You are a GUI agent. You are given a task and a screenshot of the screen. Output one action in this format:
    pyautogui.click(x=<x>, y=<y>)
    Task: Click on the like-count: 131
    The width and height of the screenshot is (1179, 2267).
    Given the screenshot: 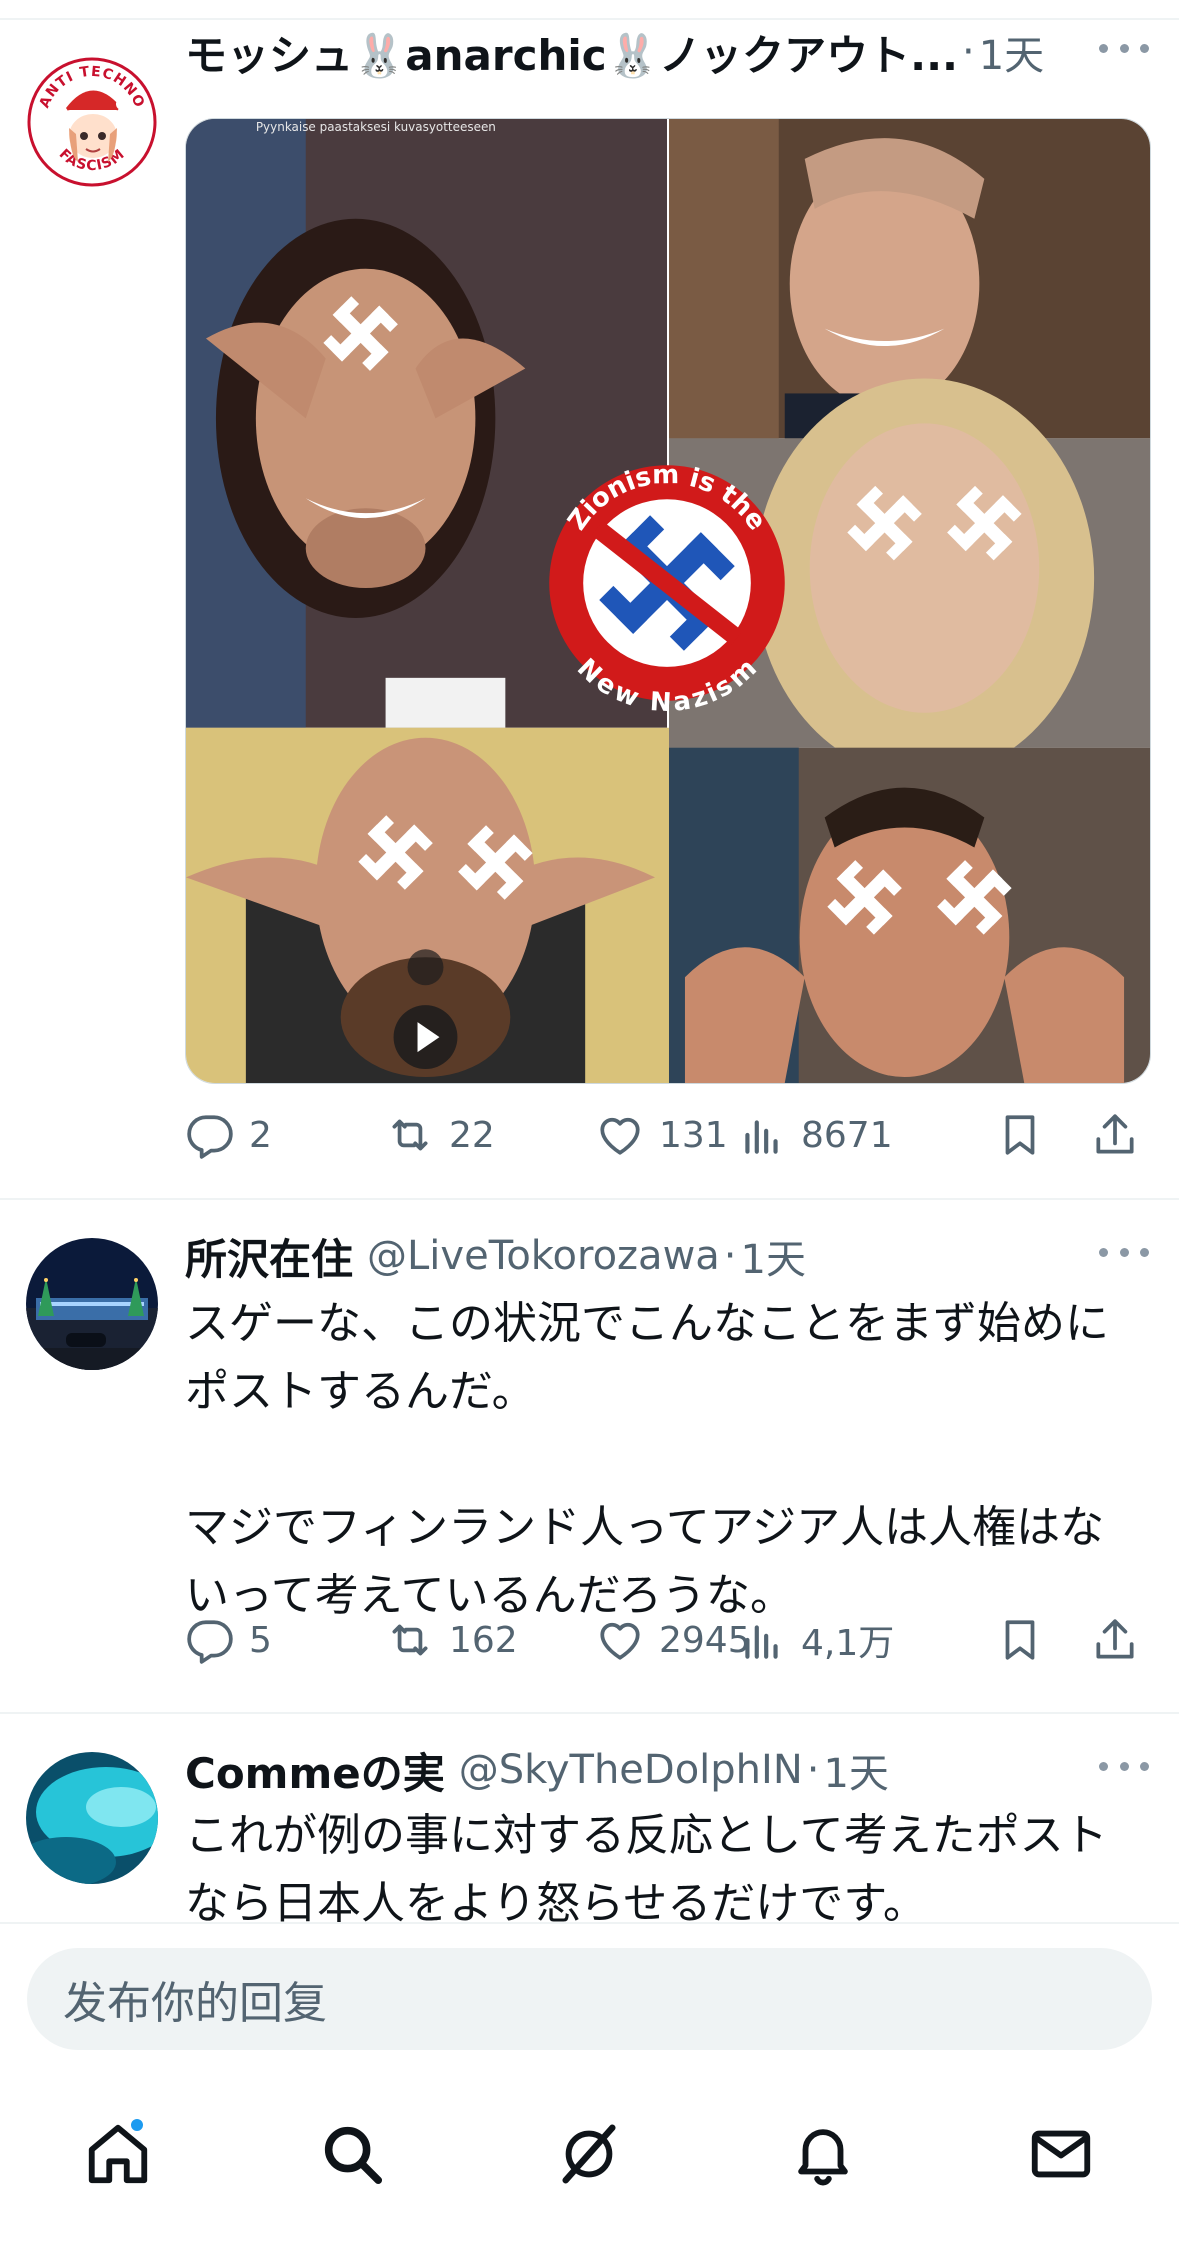 What is the action you would take?
    pyautogui.click(x=693, y=1135)
    